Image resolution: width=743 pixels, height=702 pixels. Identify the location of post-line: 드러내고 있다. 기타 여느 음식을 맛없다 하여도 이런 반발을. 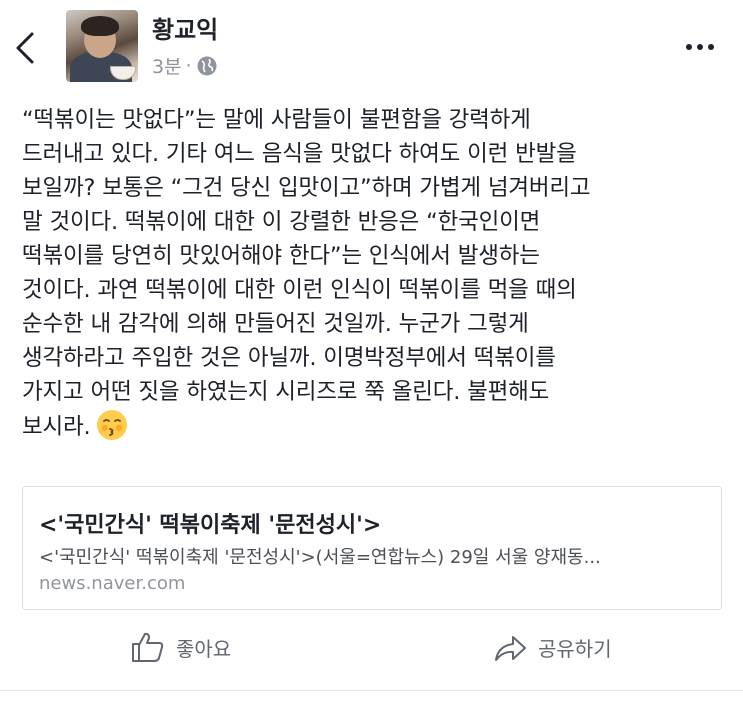
(299, 154).